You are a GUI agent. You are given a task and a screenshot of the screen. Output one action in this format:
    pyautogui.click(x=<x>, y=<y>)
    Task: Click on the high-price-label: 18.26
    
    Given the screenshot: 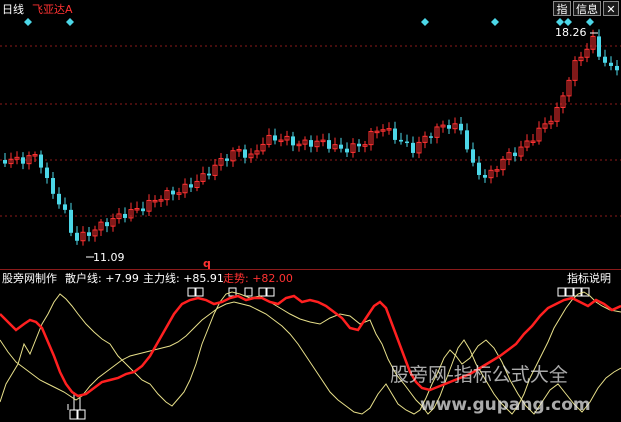 What is the action you would take?
    pyautogui.click(x=571, y=32)
    